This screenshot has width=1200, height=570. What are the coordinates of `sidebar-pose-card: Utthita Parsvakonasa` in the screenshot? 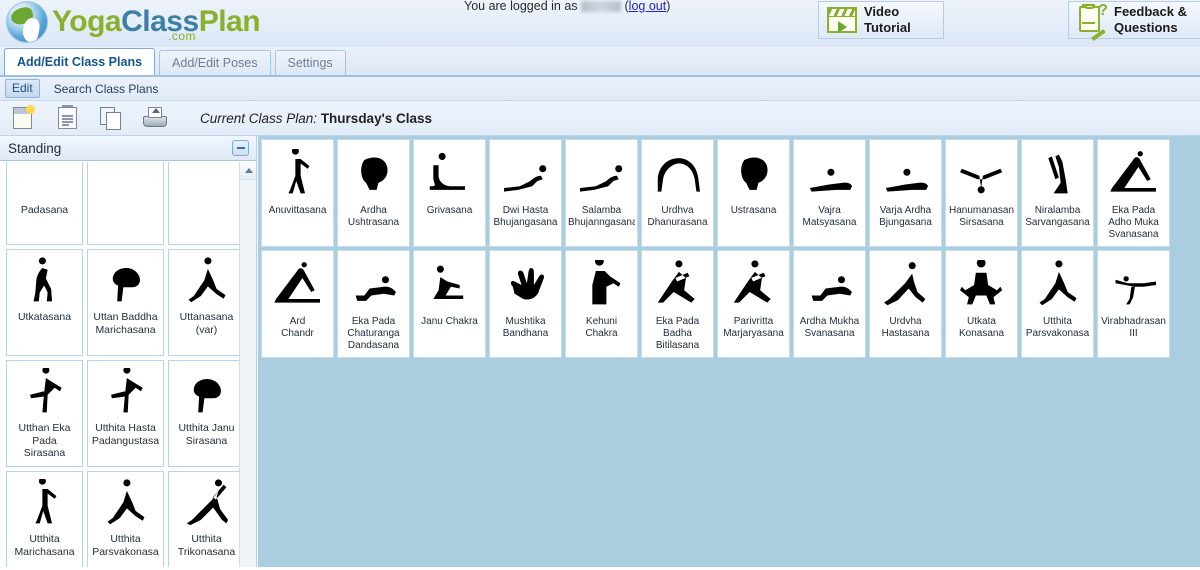 It's located at (125, 519).